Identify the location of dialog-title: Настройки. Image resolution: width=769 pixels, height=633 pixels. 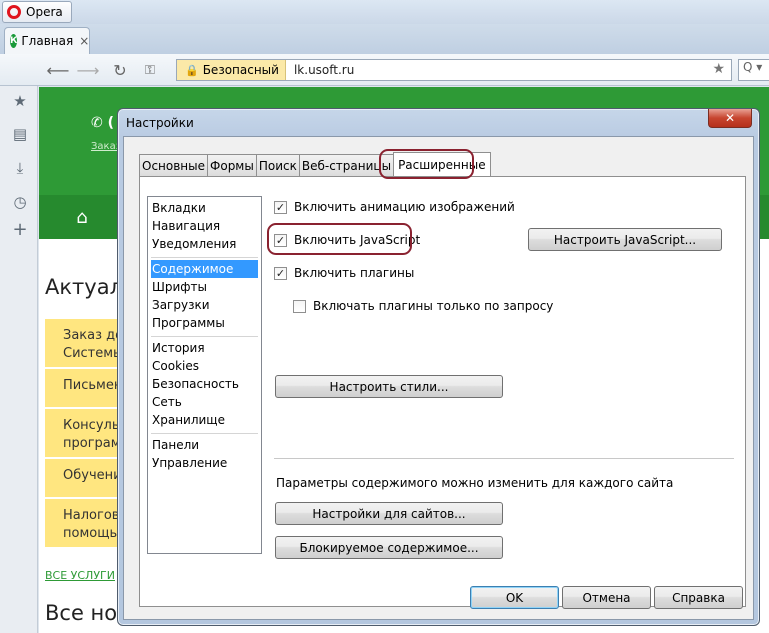
(160, 123).